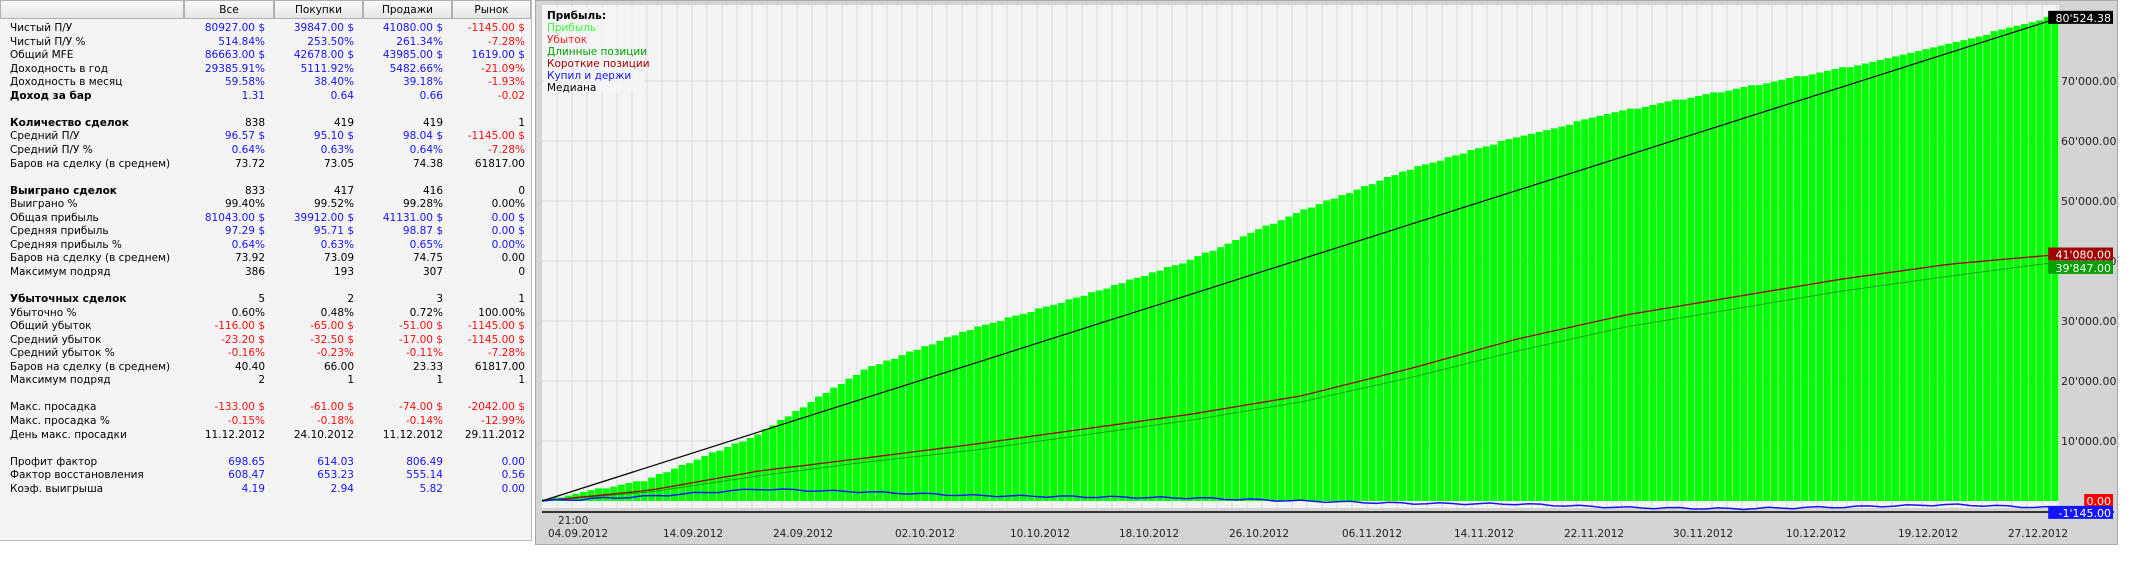 The image size is (2144, 581). Describe the element at coordinates (265, 300) in the screenshot. I see `table-row: Убыточных сделок 5 2 3 1` at that location.